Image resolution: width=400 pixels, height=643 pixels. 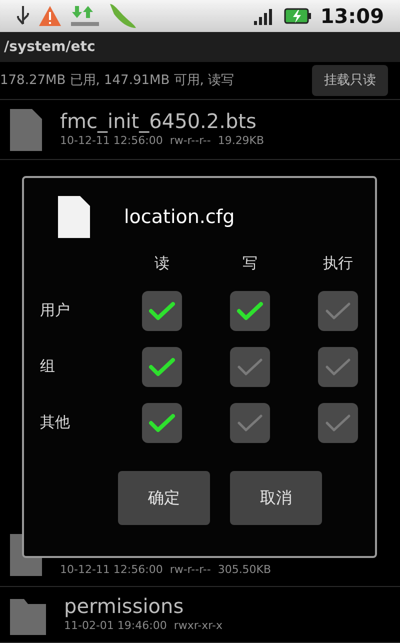 What do you see at coordinates (166, 570) in the screenshot?
I see `file-details: 10-12-11 12:56:00 rw-r--r-- 305.50KB` at bounding box center [166, 570].